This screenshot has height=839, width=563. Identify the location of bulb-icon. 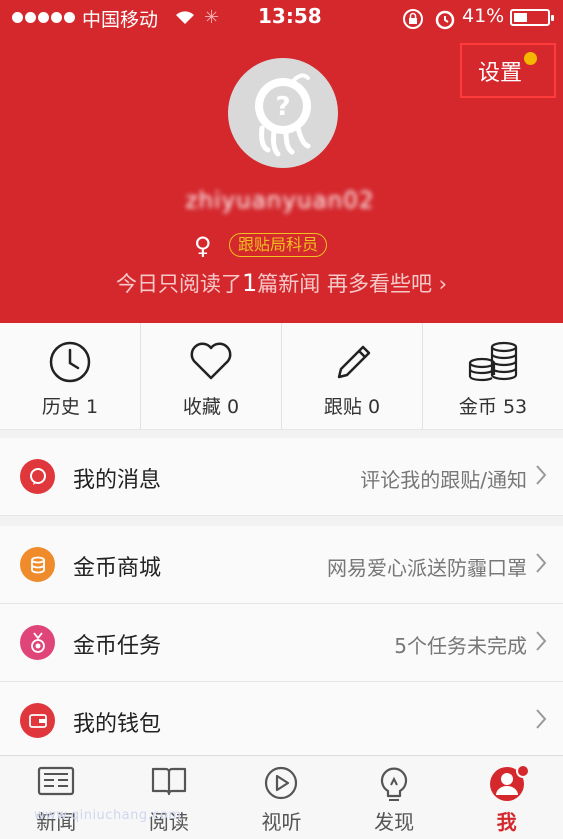
(394, 784).